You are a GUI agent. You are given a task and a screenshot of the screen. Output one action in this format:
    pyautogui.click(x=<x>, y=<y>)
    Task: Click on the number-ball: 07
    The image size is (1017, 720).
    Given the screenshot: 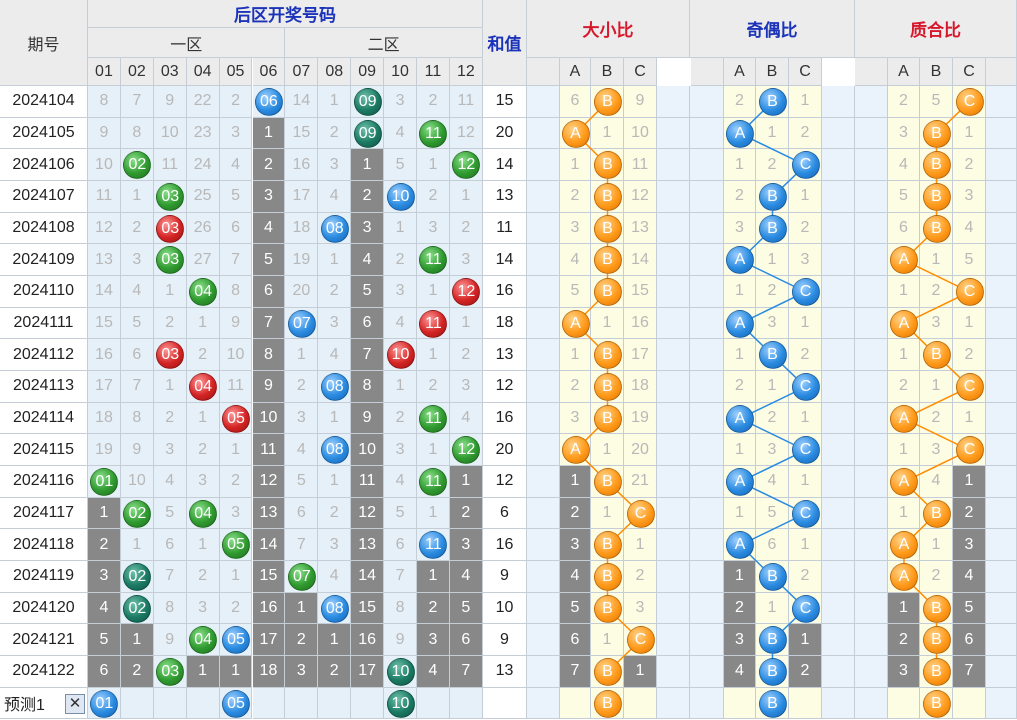 What is the action you would take?
    pyautogui.click(x=301, y=323)
    